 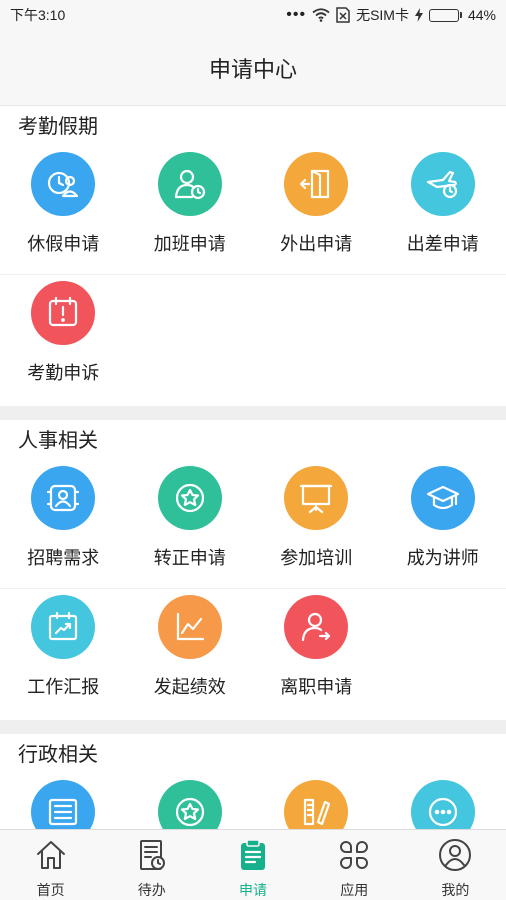 I want to click on list-icon, so click(x=63, y=804).